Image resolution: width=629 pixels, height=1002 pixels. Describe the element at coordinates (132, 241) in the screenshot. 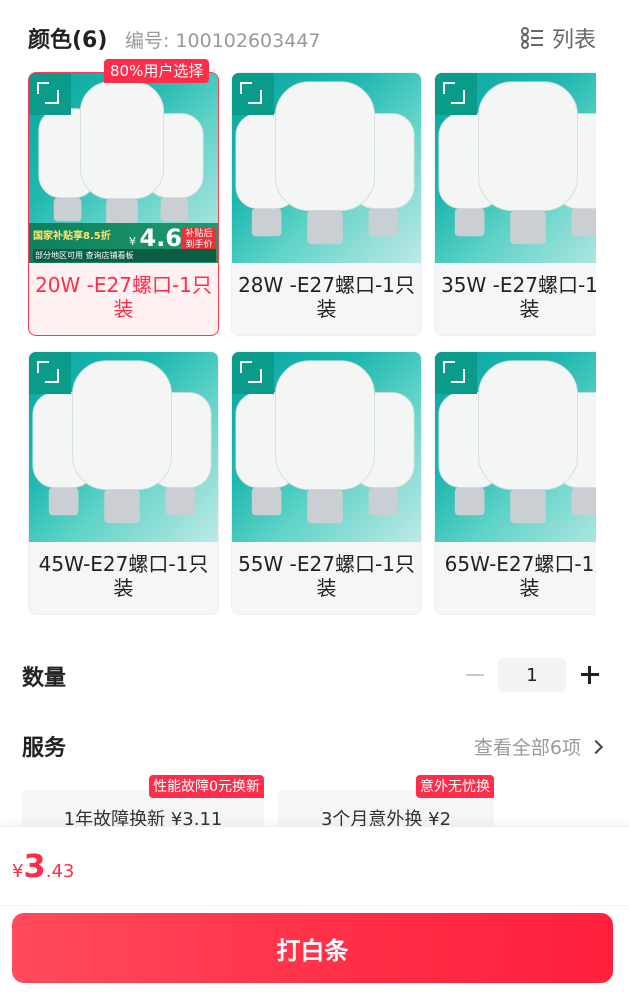

I see `promo-currency: ¥` at that location.